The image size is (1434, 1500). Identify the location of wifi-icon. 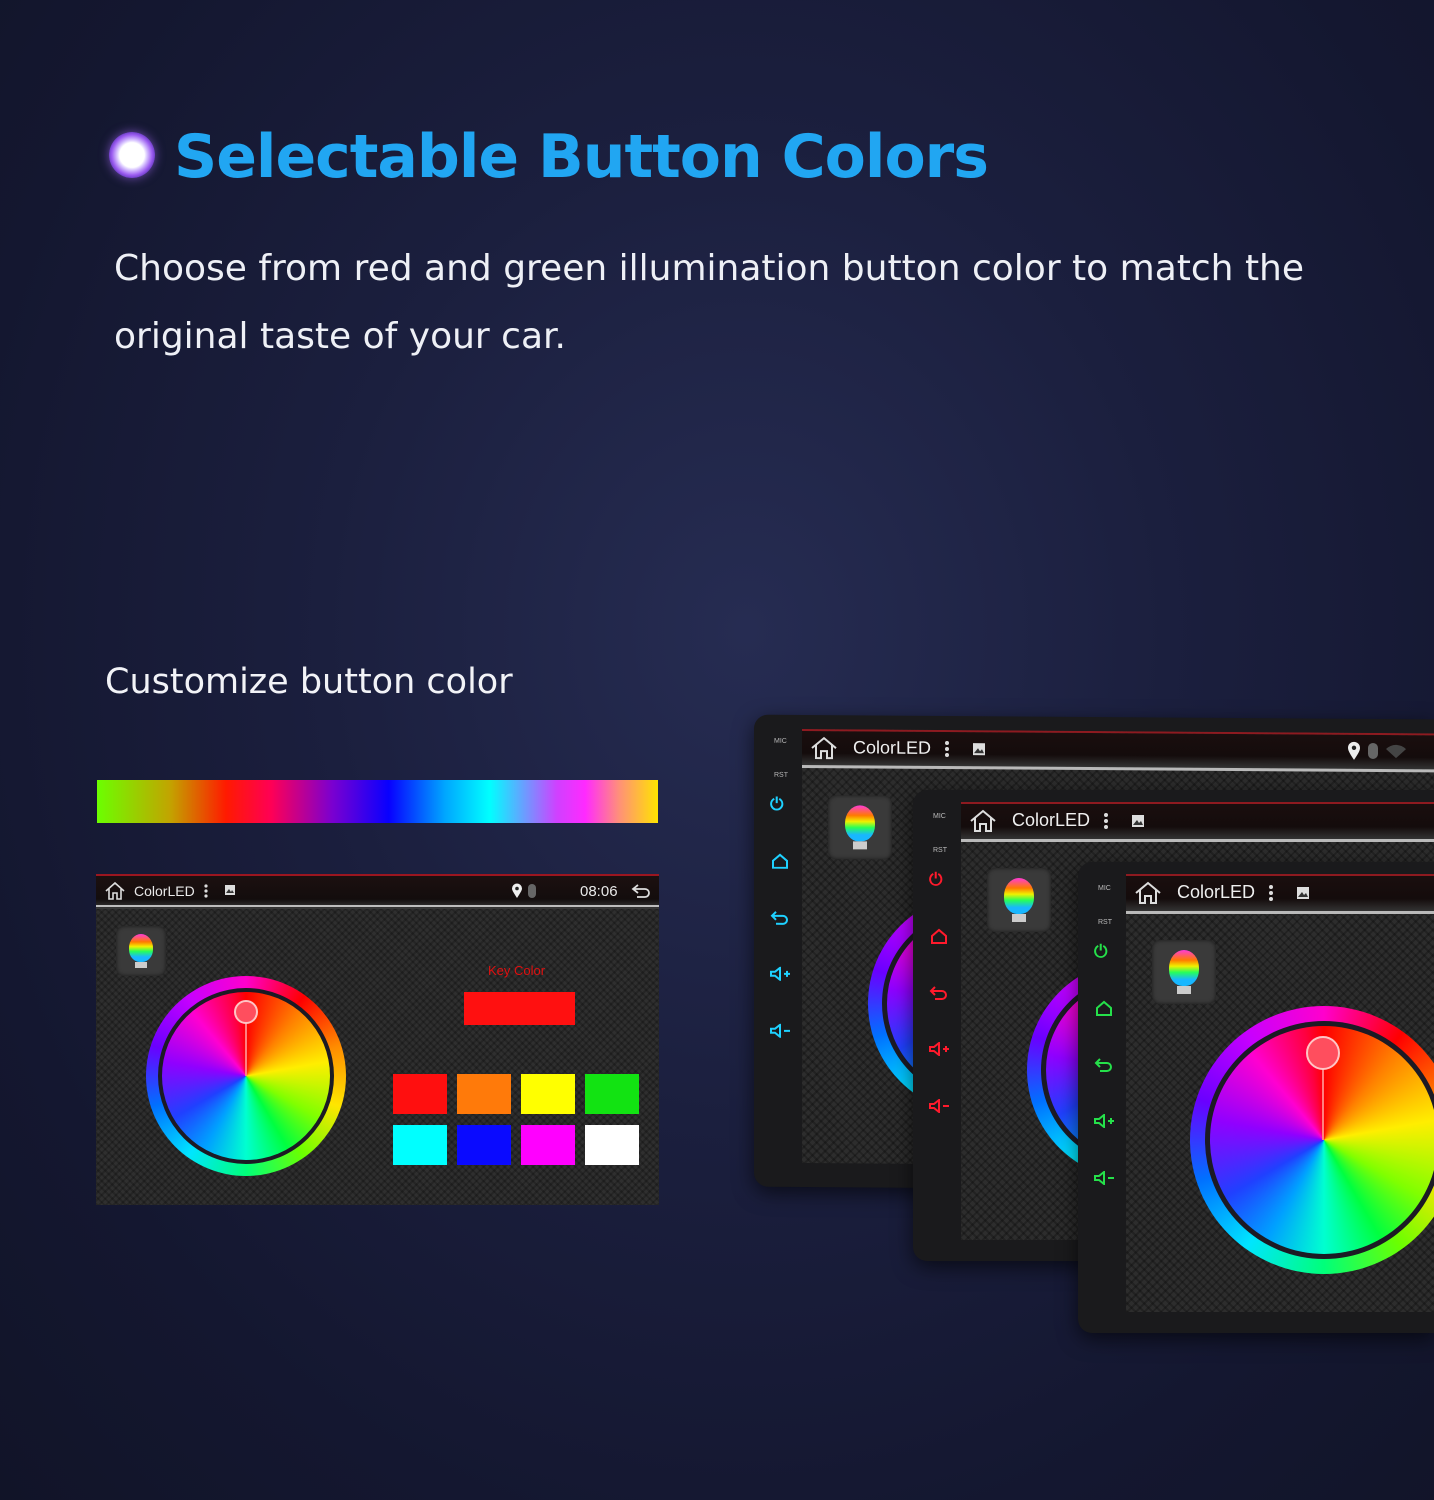
(1396, 751).